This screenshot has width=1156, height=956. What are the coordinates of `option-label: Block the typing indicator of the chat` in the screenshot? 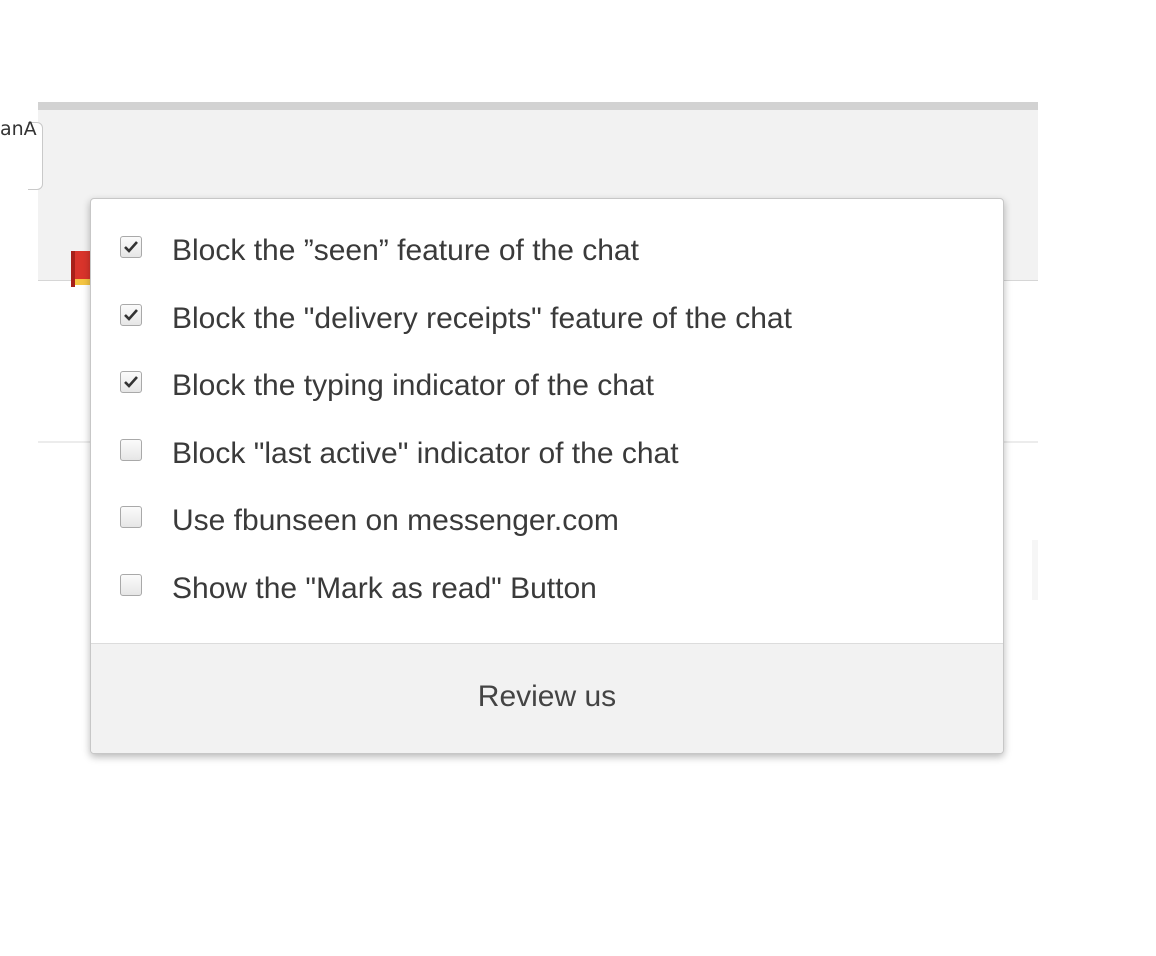 It's located at (413, 385).